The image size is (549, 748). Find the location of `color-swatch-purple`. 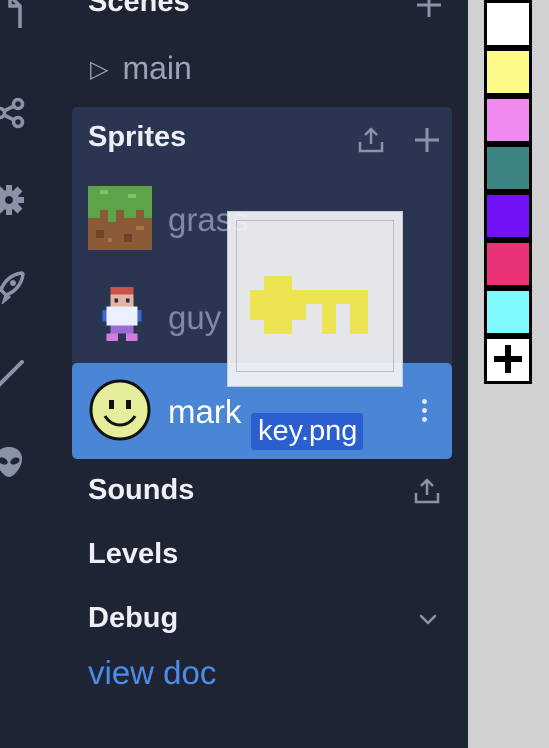

color-swatch-purple is located at coordinates (508, 216).